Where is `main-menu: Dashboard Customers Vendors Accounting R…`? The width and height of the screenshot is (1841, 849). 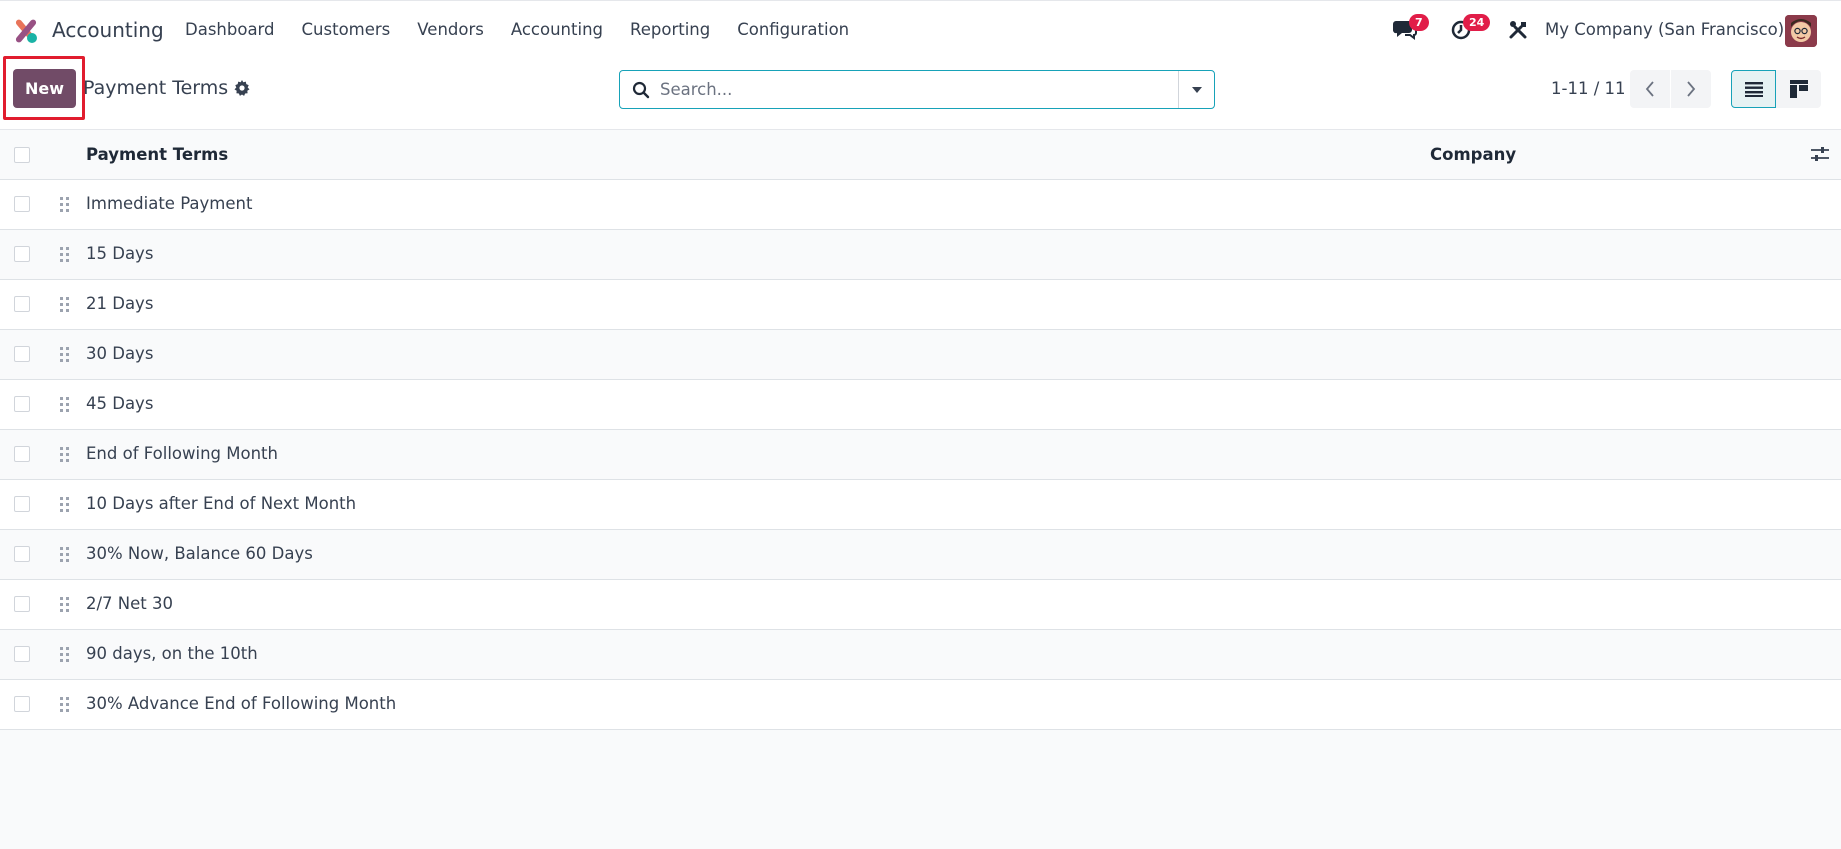
main-menu: Dashboard Customers Vendors Accounting R… is located at coordinates (530, 29).